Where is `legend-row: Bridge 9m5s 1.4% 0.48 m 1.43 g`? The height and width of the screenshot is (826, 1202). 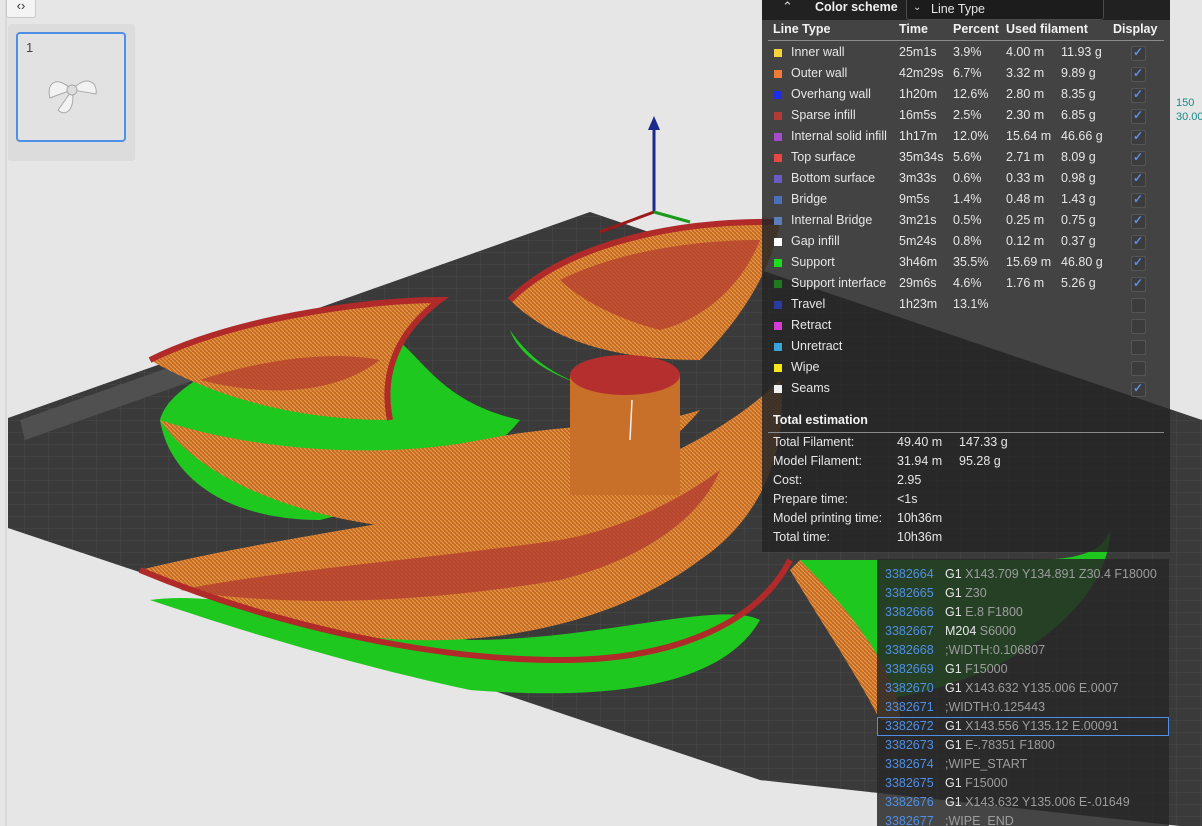
legend-row: Bridge 9m5s 1.4% 0.48 m 1.43 g is located at coordinates (966, 200).